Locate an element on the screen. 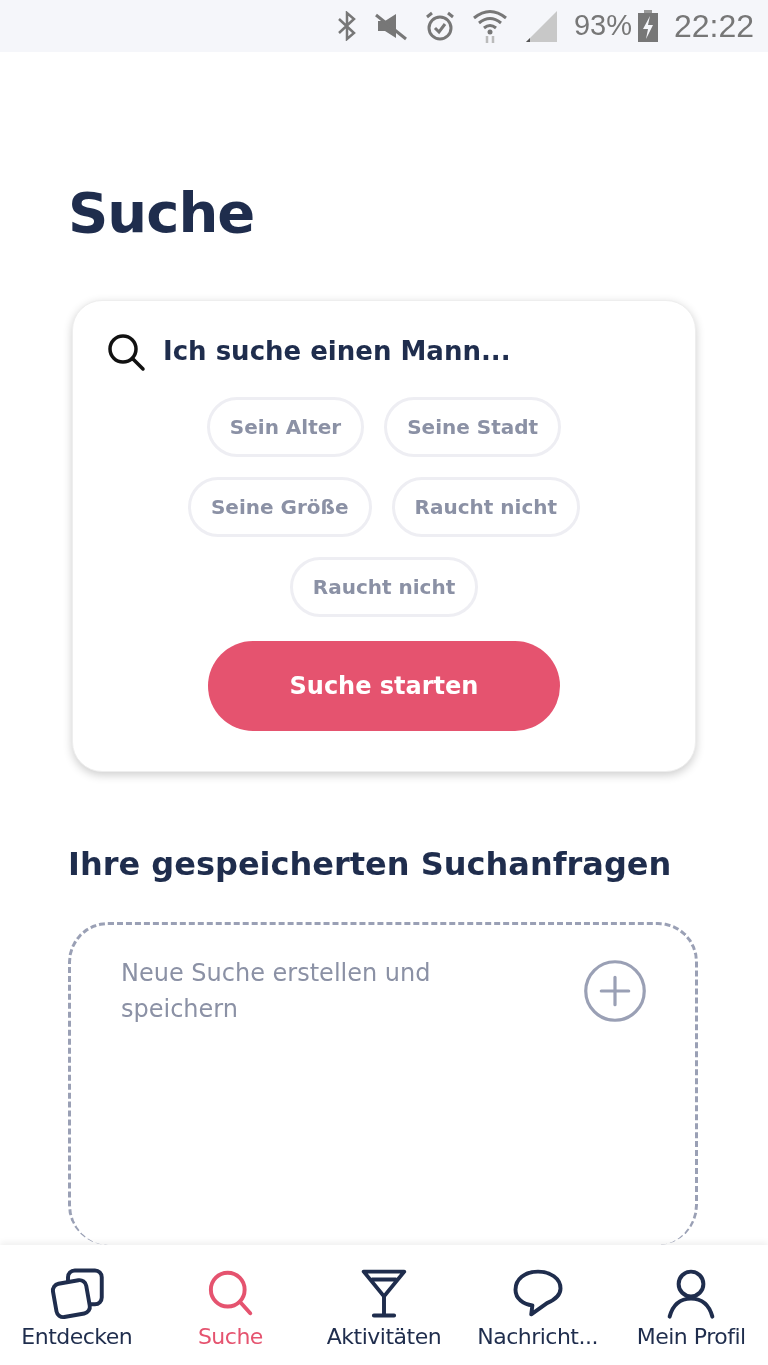  nav-tab: Entdecken is located at coordinates (77, 1305).